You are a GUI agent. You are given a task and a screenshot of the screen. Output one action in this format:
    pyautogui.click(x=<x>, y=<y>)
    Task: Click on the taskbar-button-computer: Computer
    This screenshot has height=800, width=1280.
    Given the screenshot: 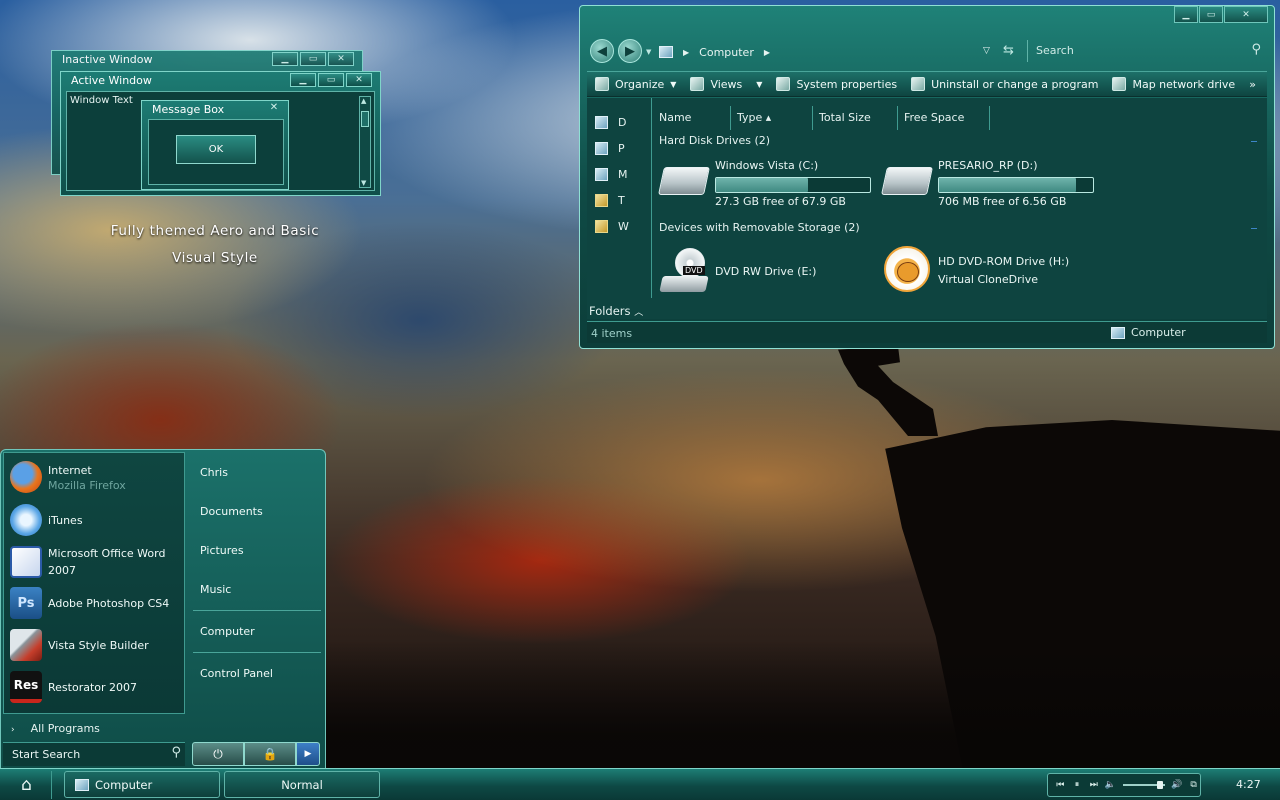 What is the action you would take?
    pyautogui.click(x=142, y=784)
    